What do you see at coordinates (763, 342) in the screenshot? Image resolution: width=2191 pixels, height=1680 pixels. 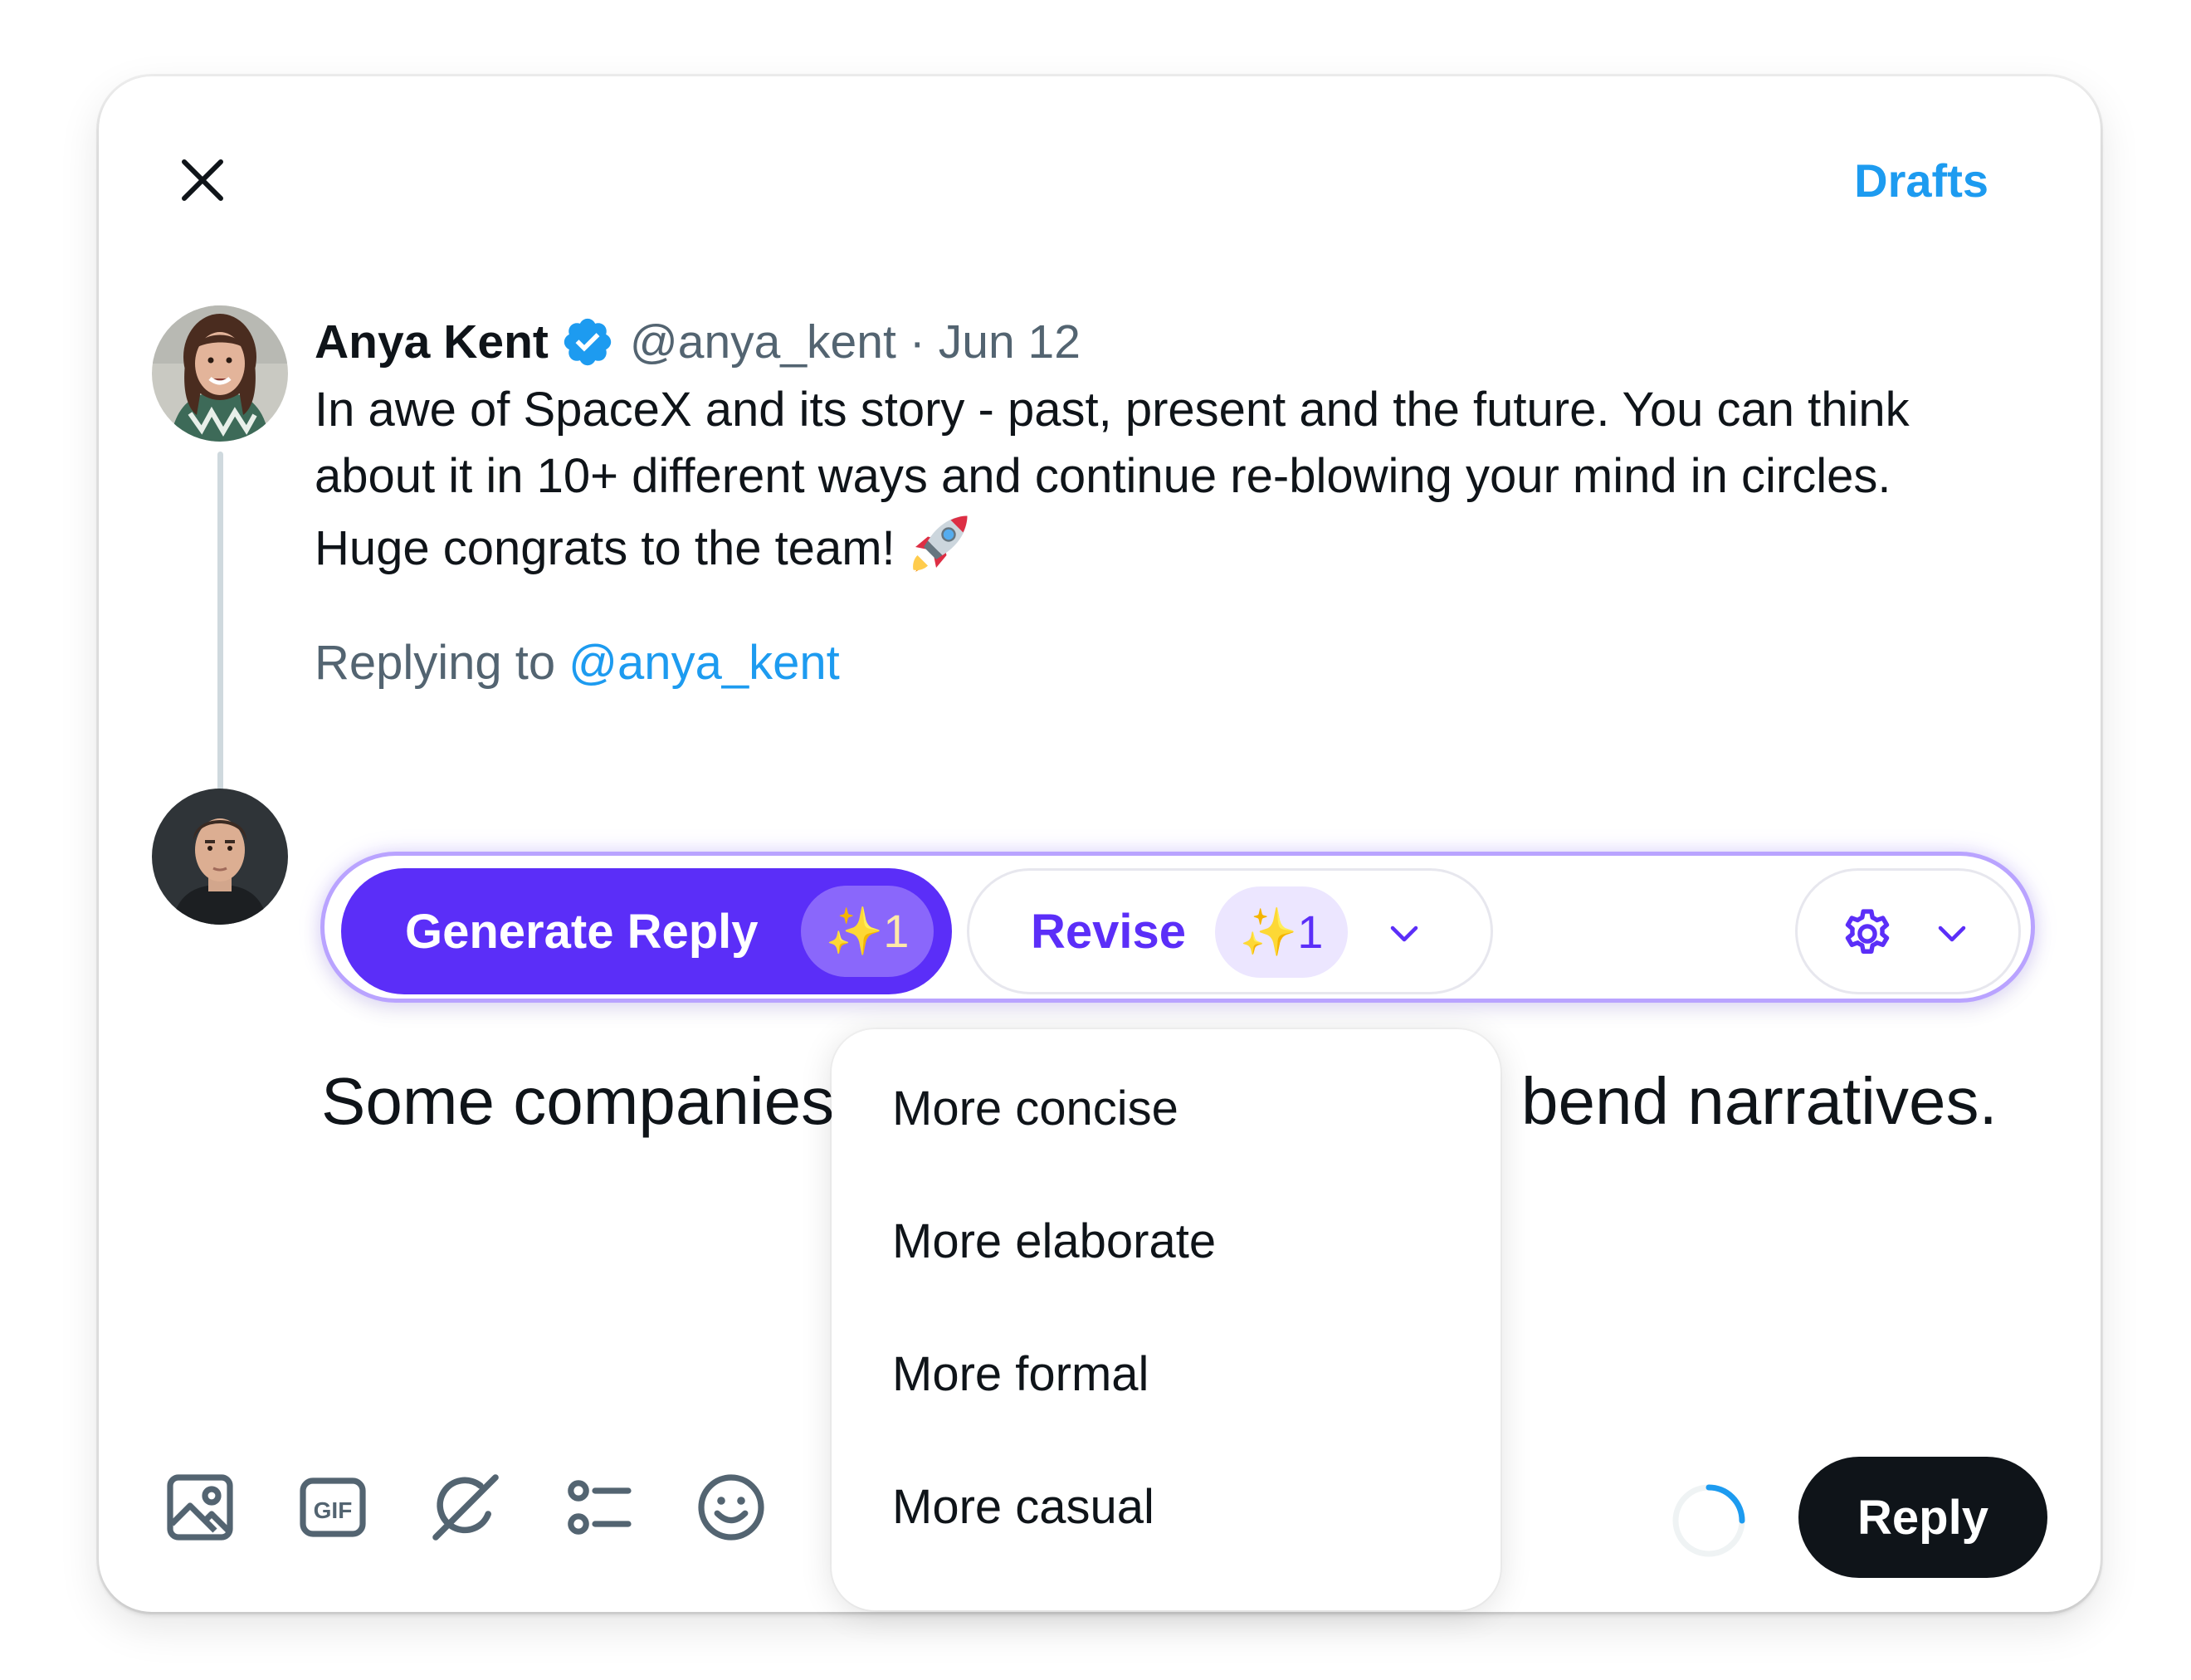 I see `author-handle: @anya_kent` at bounding box center [763, 342].